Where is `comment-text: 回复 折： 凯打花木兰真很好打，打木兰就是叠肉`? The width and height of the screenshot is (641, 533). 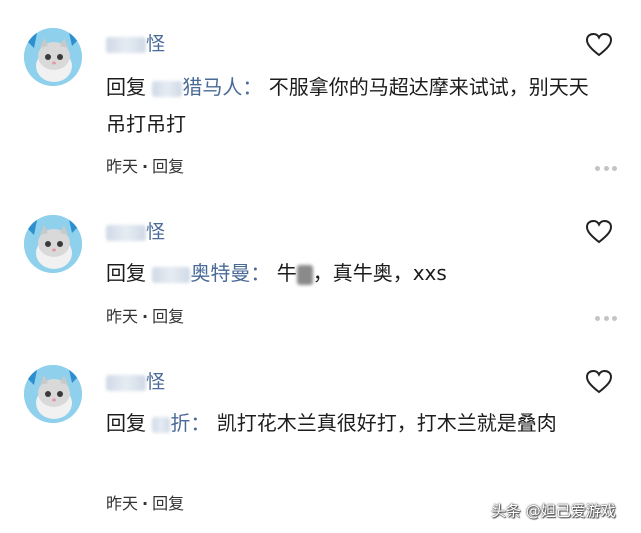 comment-text: 回复 折： 凯打花木兰真很好打，打木兰就是叠肉 is located at coordinates (351, 423).